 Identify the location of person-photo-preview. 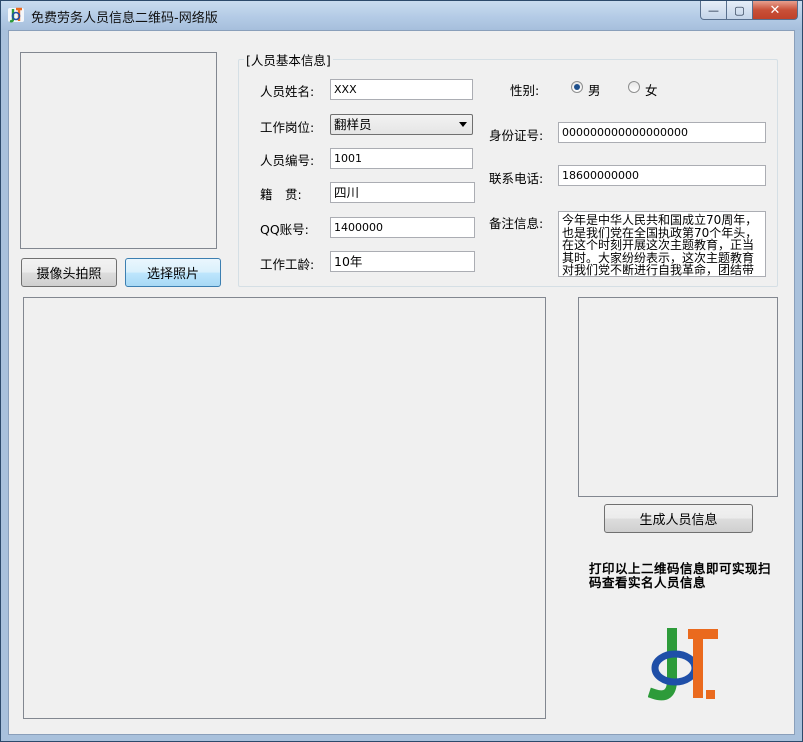
(678, 397).